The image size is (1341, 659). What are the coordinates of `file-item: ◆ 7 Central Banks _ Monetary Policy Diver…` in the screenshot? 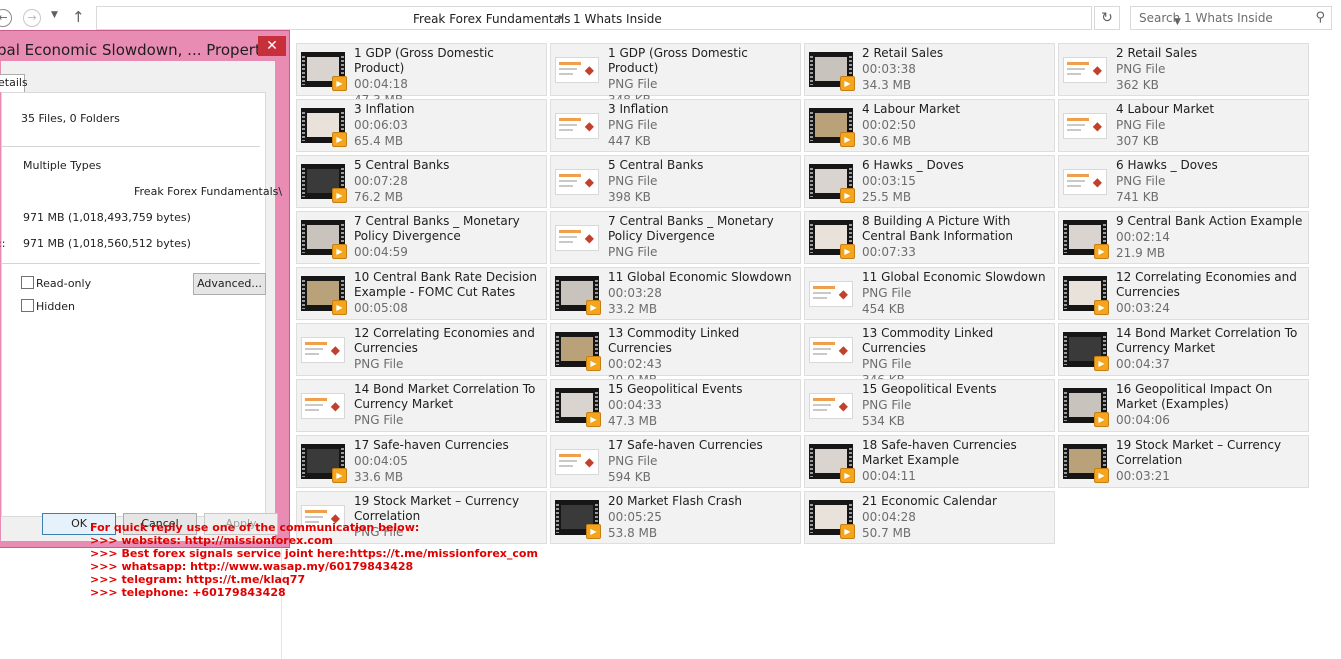 It's located at (675, 237).